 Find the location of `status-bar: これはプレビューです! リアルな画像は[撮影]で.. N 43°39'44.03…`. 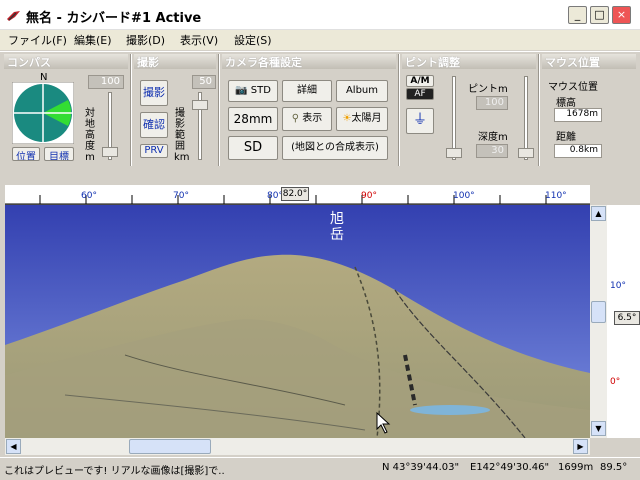

status-bar: これはプレビューです! リアルな画像は[撮影]で.. N 43°39'44.03… is located at coordinates (320, 468).